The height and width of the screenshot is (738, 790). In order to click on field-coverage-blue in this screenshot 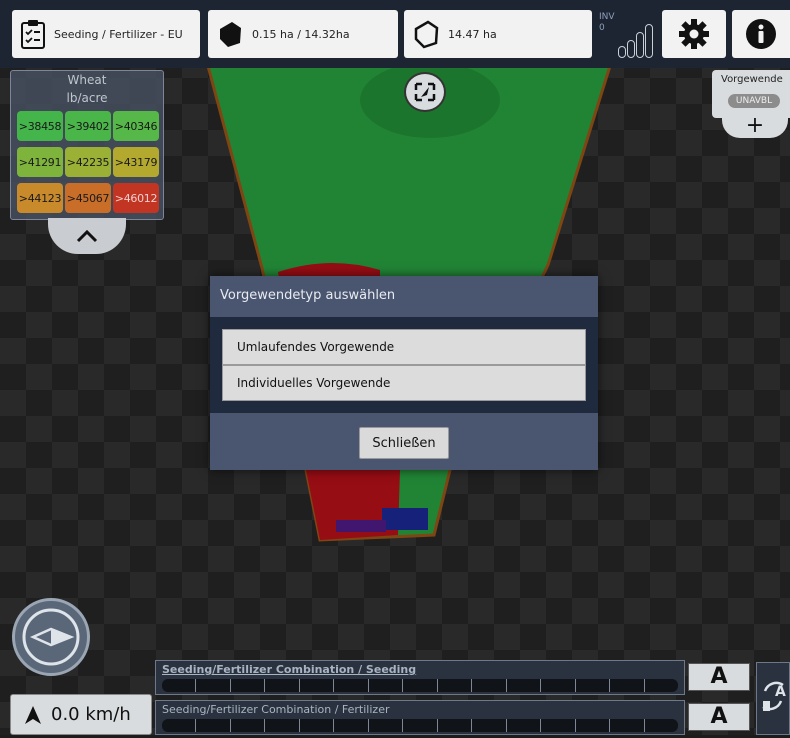, I will do `click(405, 519)`.